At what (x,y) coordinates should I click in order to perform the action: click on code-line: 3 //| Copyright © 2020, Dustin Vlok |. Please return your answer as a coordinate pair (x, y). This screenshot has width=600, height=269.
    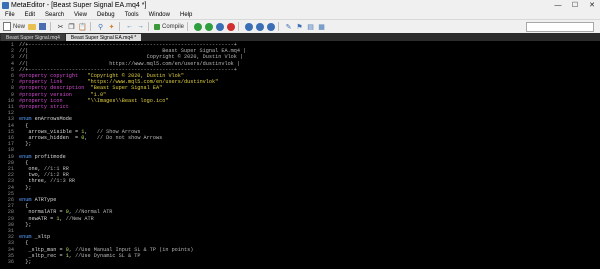
    Looking at the image, I should click on (300, 57).